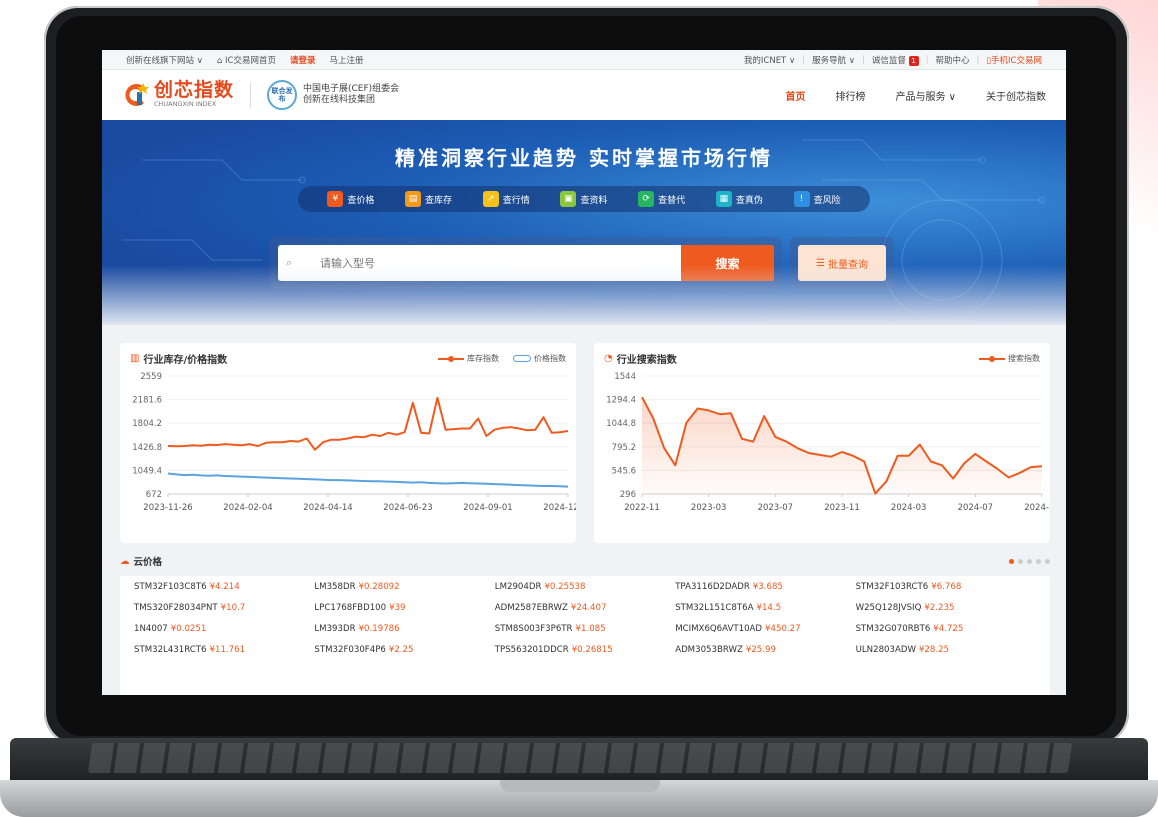  I want to click on site-logo: 创芯指数 CHUANGXIN INDEX, so click(178, 95).